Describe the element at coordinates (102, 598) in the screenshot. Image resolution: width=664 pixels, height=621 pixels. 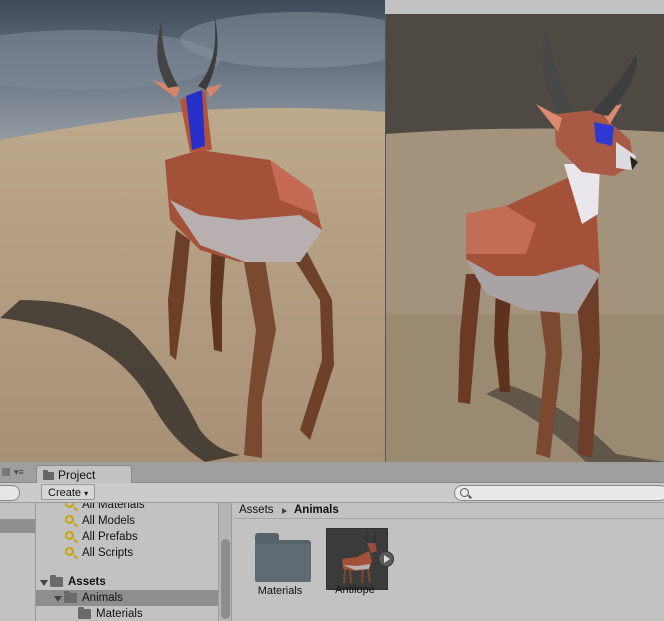
I see `tree-item-label: Animals` at that location.